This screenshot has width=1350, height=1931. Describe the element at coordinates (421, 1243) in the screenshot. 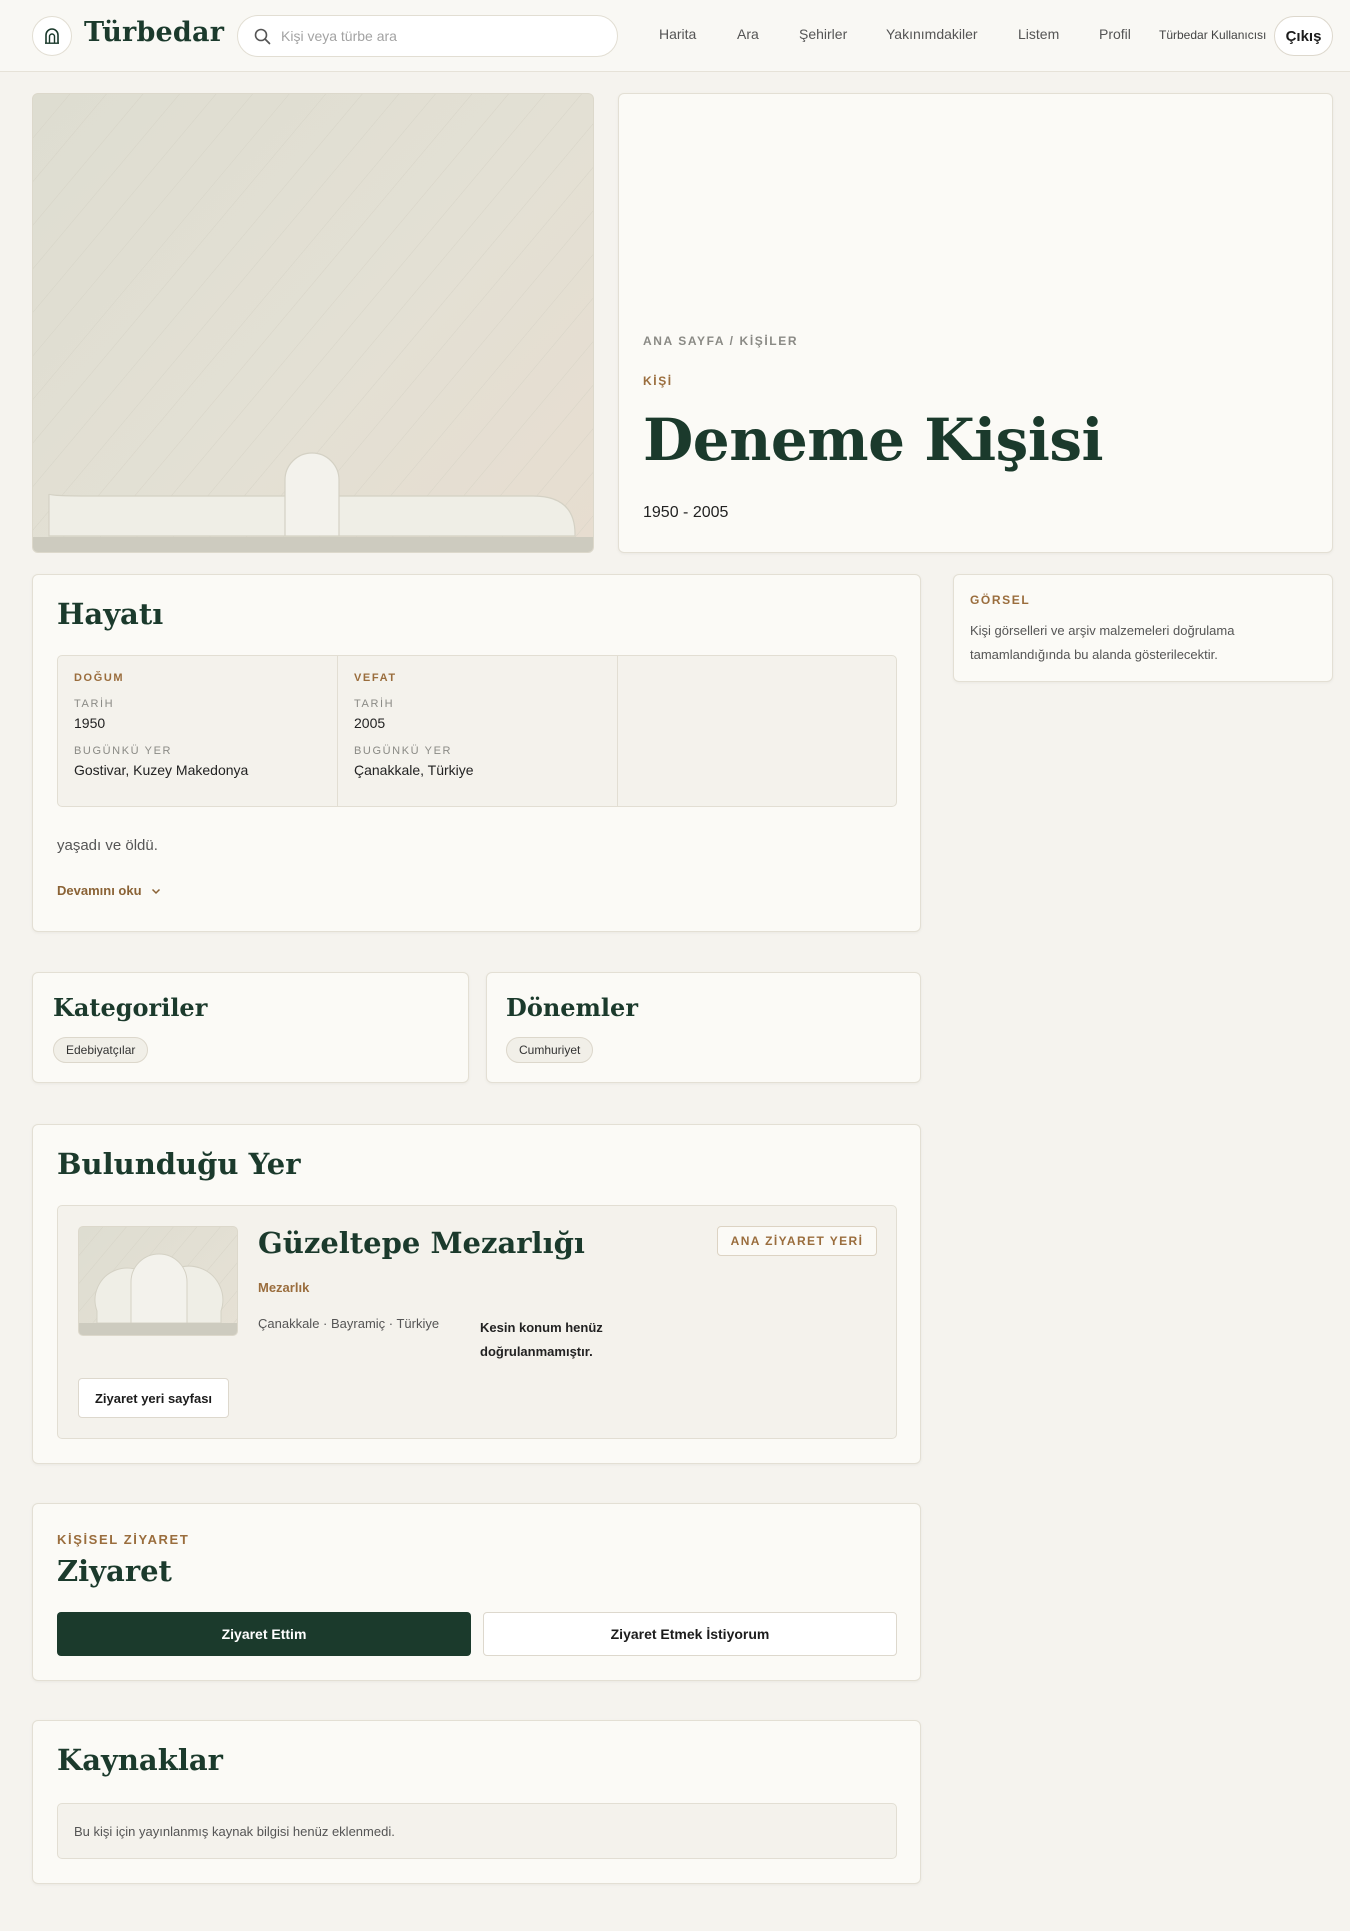

I see `place-name: Güzeltepe Mezarlığı` at that location.